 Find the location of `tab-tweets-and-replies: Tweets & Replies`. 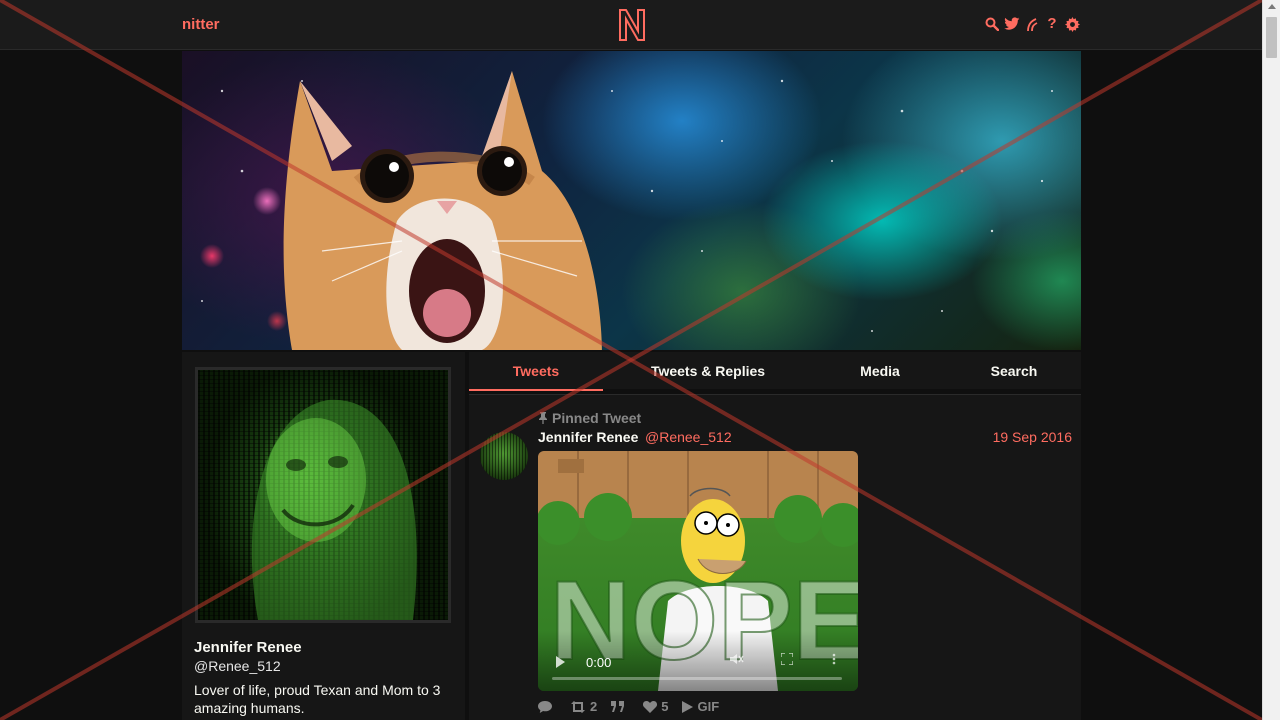

tab-tweets-and-replies: Tweets & Replies is located at coordinates (708, 370).